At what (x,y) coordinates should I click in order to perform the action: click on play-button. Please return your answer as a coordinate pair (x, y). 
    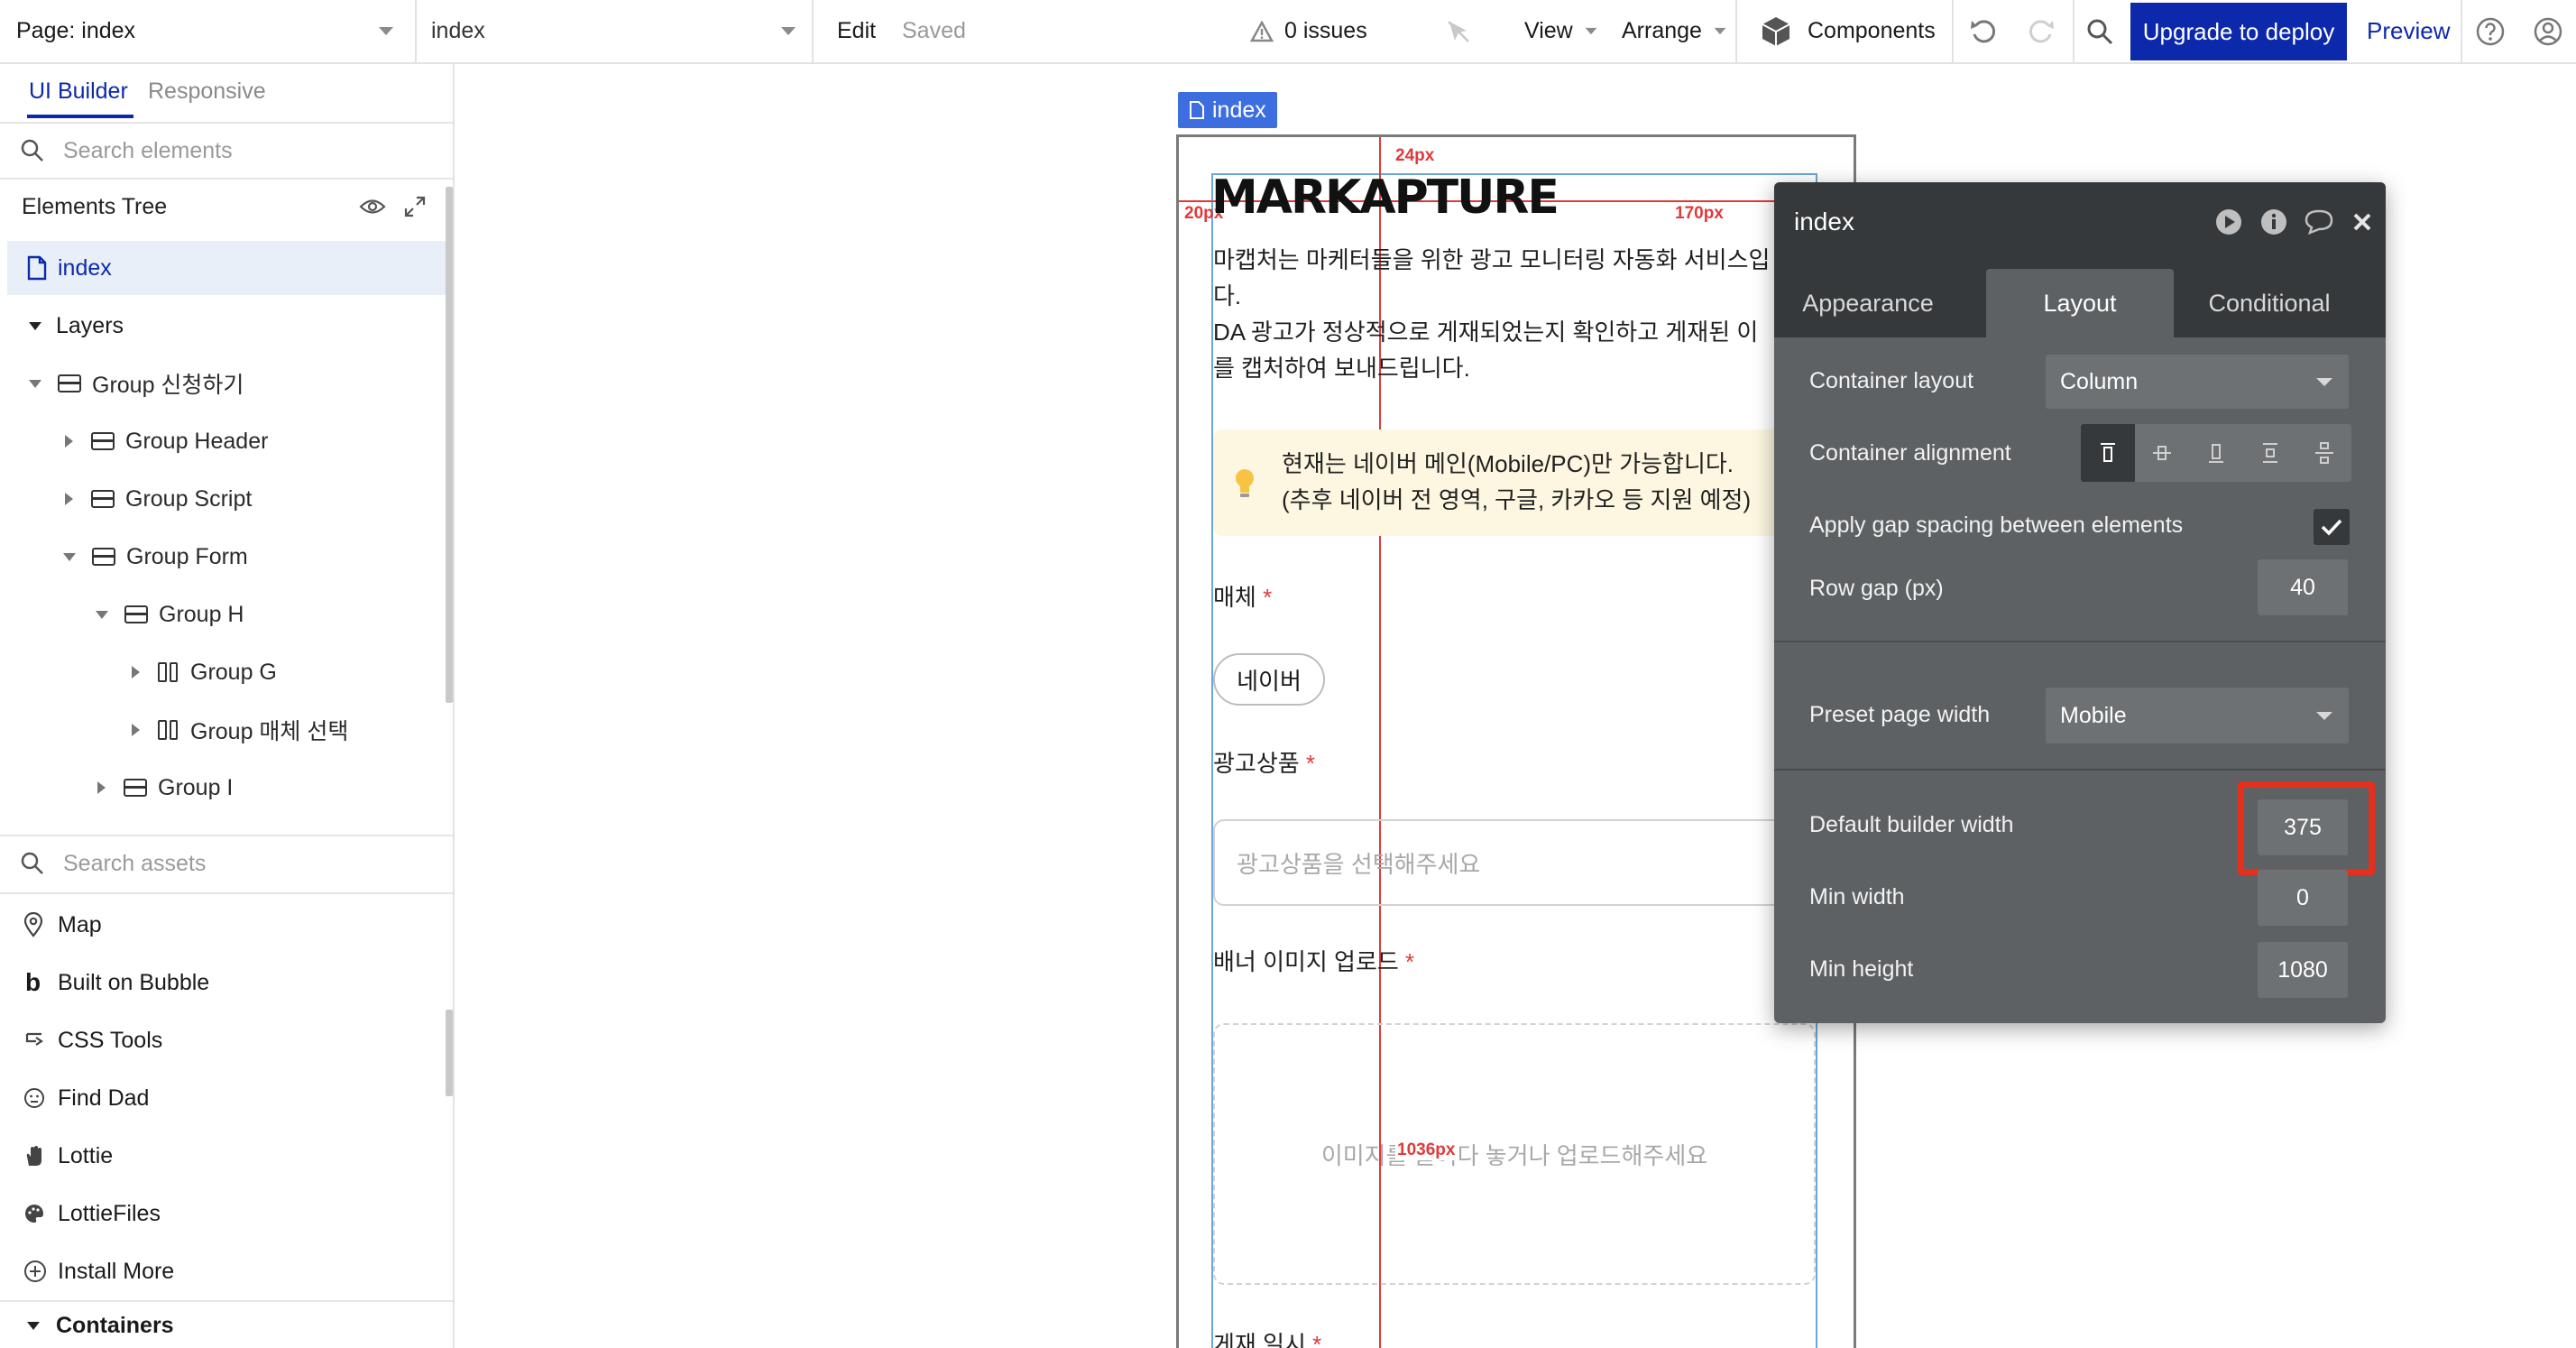
    Looking at the image, I should click on (2229, 222).